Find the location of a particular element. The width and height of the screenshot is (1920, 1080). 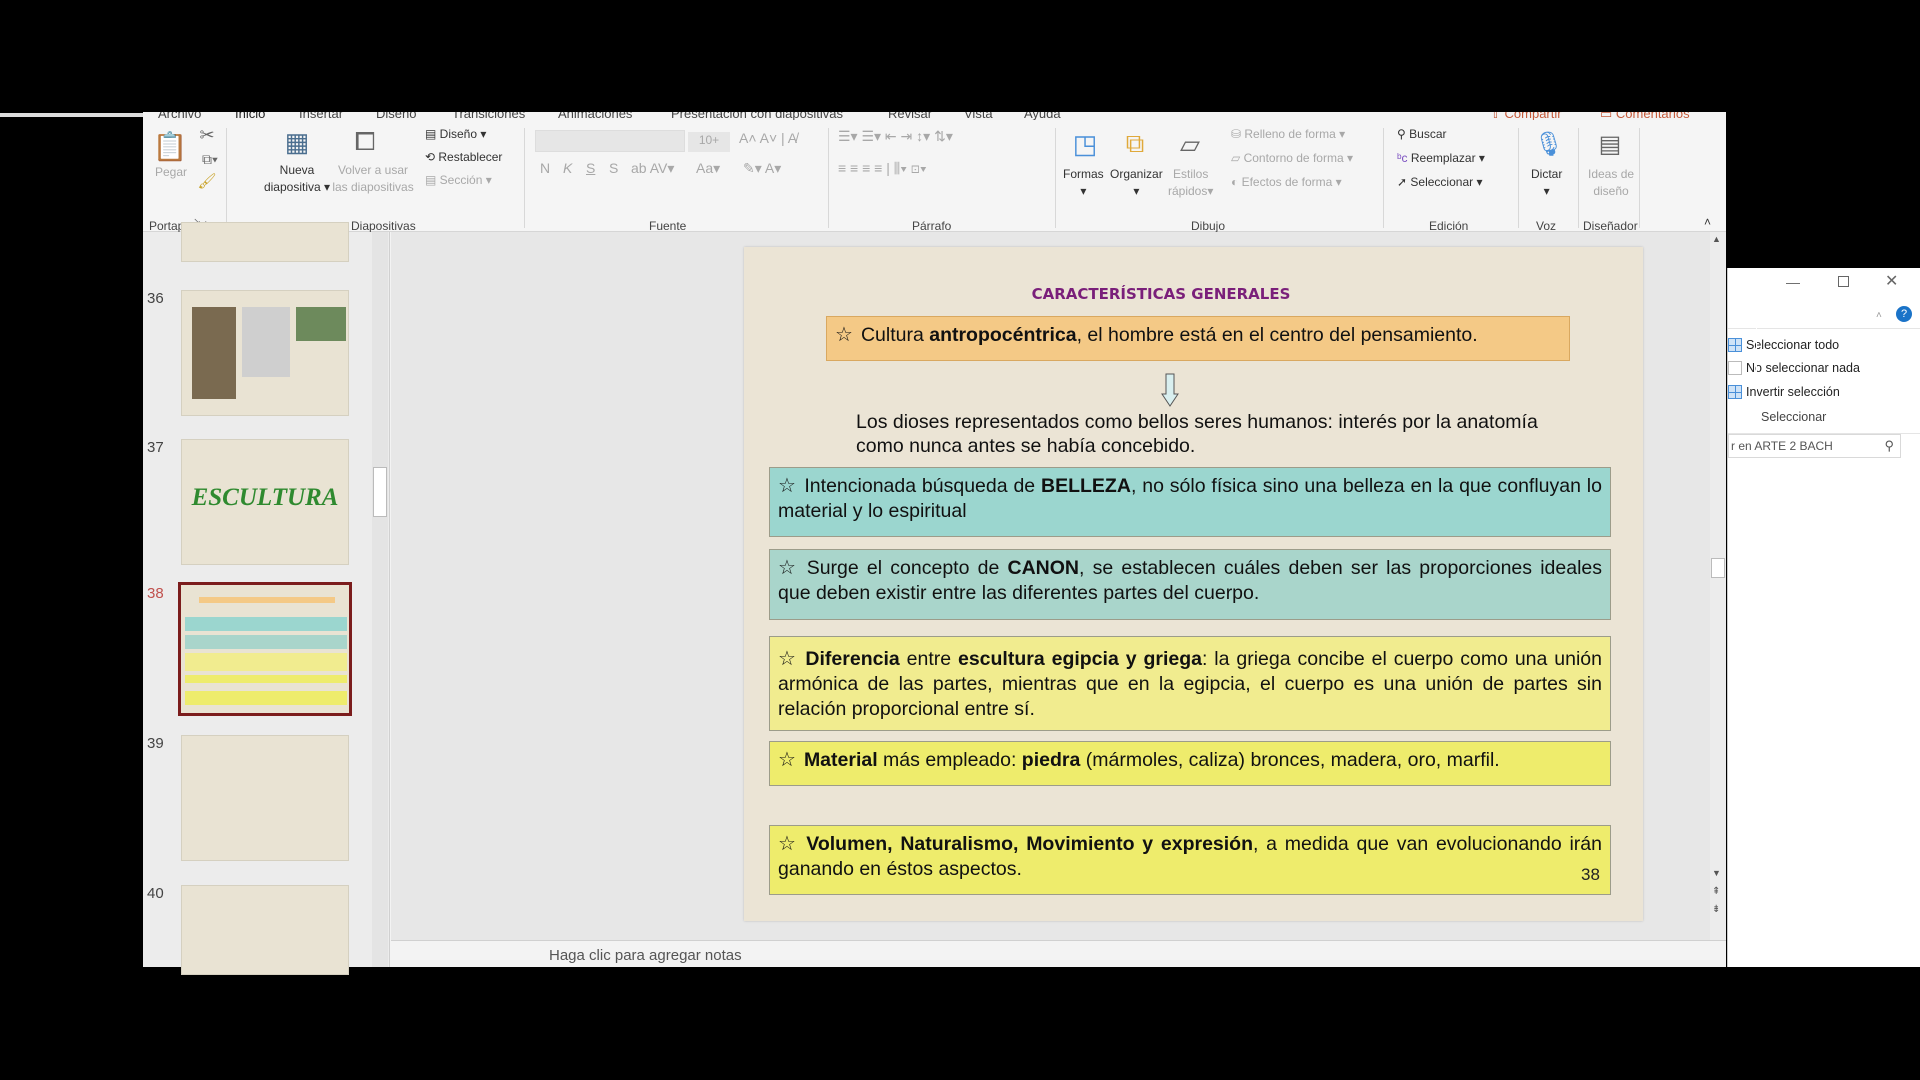

group-label-voz: Voz is located at coordinates (1546, 226).